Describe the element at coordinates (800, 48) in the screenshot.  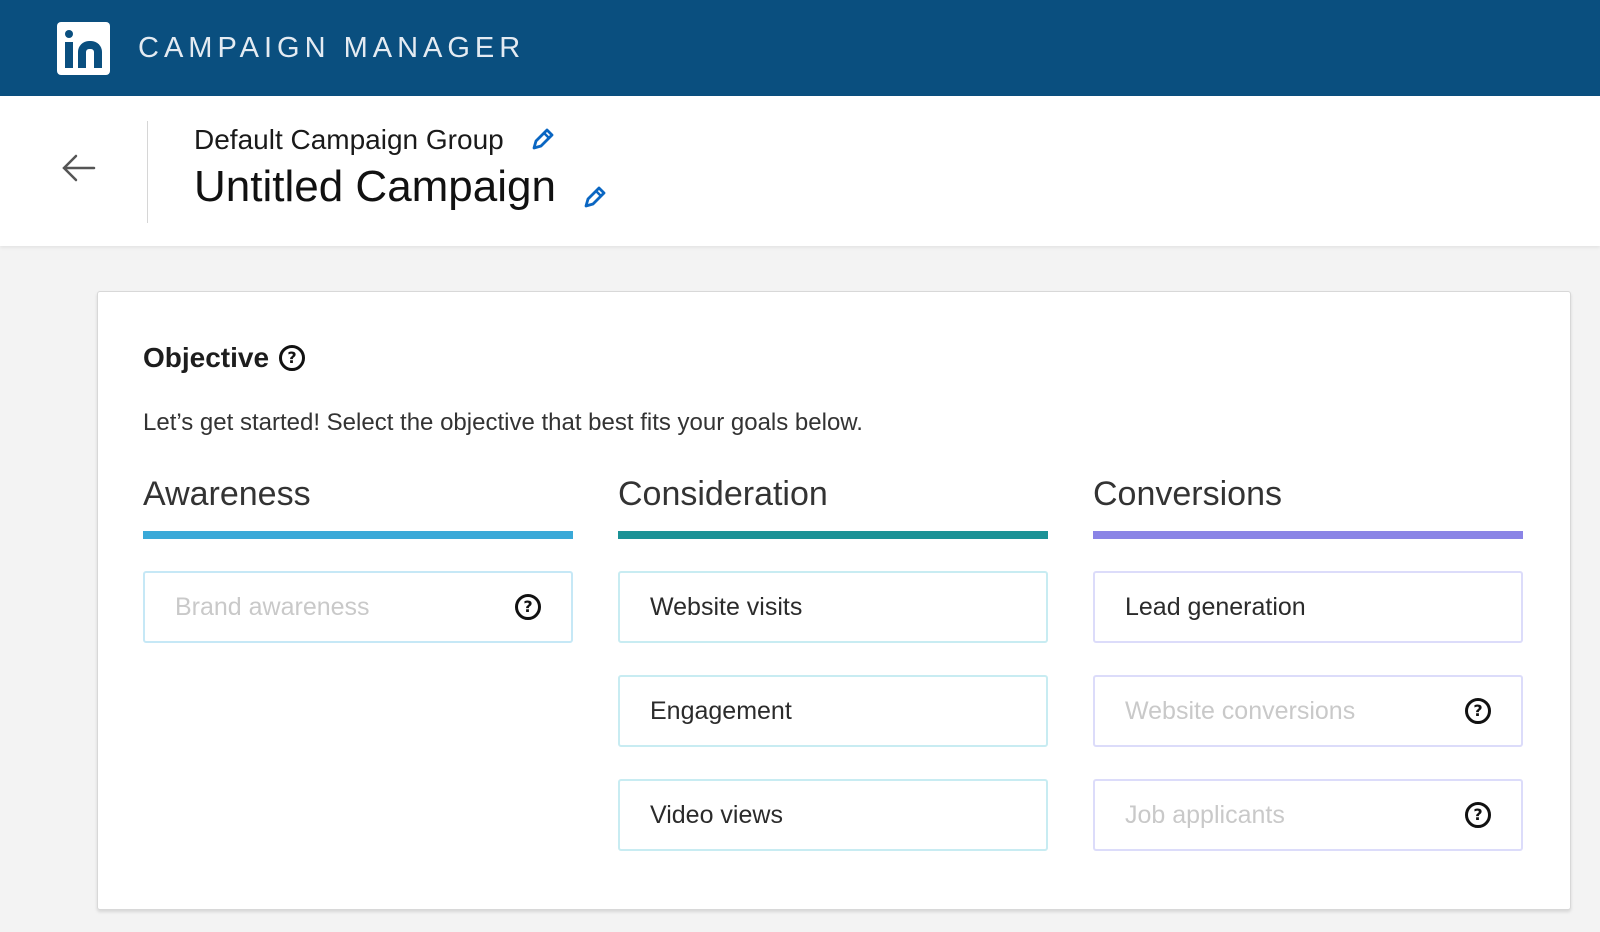
I see `top-nav-bar: CAMPAIGN MANAGER` at that location.